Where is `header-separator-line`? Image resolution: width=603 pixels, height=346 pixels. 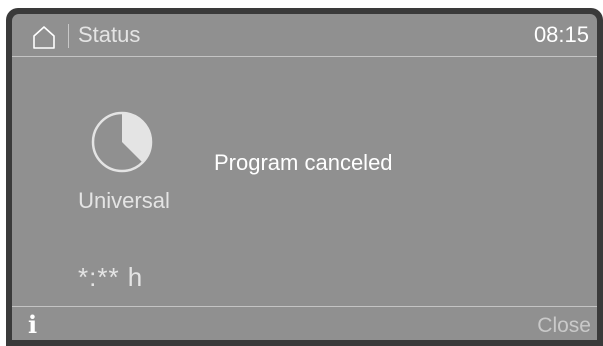
header-separator-line is located at coordinates (304, 56).